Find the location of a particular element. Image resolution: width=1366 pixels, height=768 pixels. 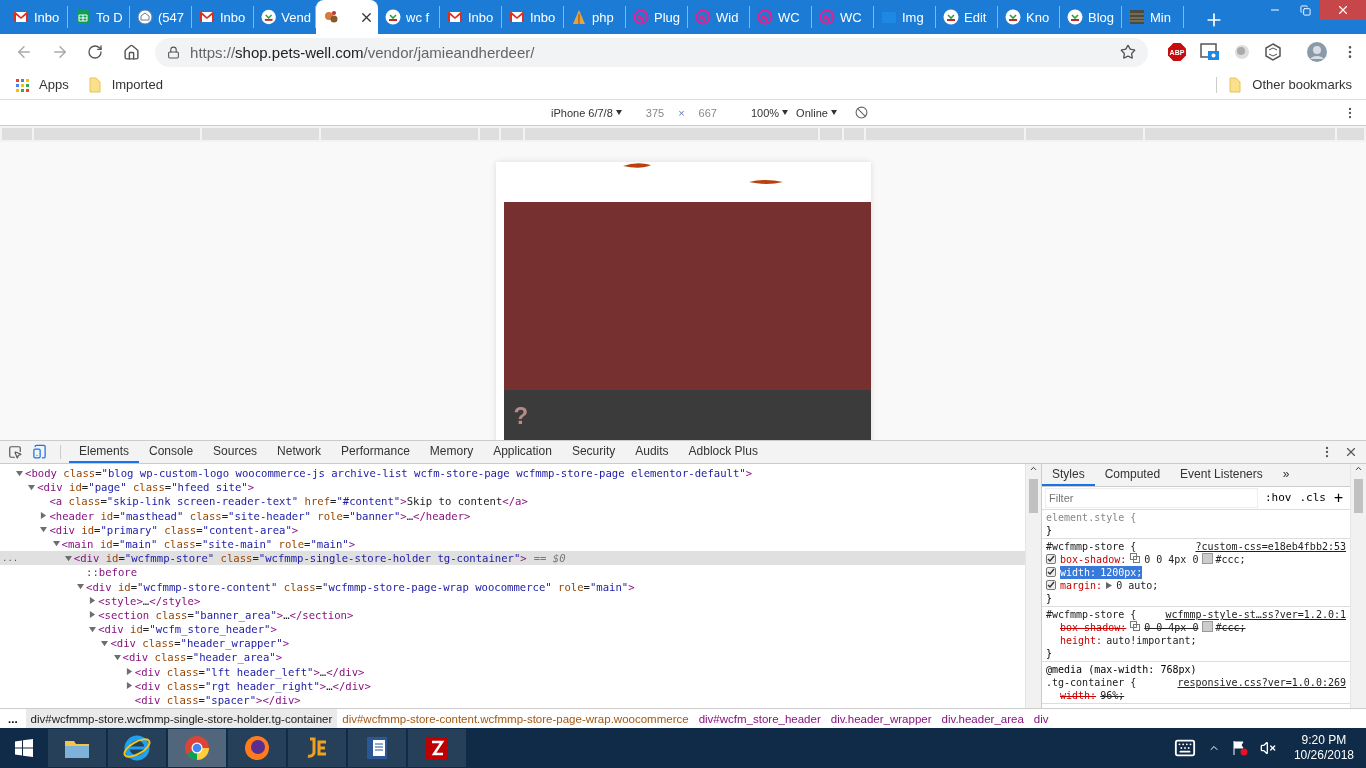

bookmark-star-icon is located at coordinates (1128, 52).